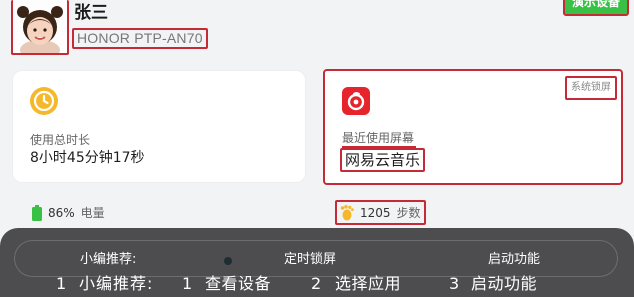 The width and height of the screenshot is (634, 297). Describe the element at coordinates (238, 283) in the screenshot. I see `step-label: 查看设备` at that location.